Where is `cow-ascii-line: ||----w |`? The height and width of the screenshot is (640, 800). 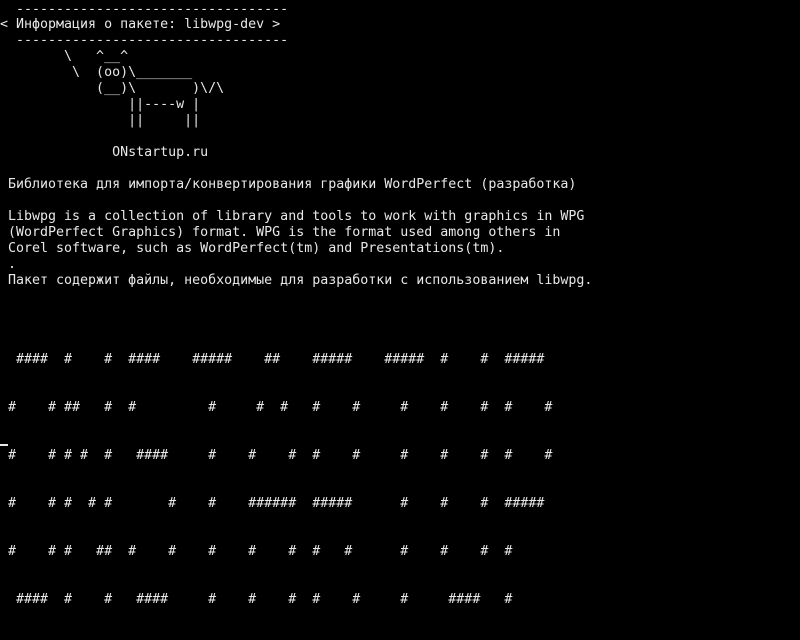 cow-ascii-line: ||----w | is located at coordinates (104, 104).